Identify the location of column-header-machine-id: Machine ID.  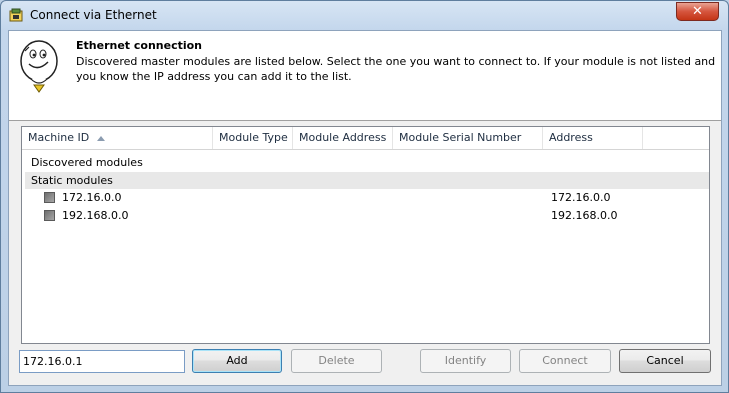
(117, 138).